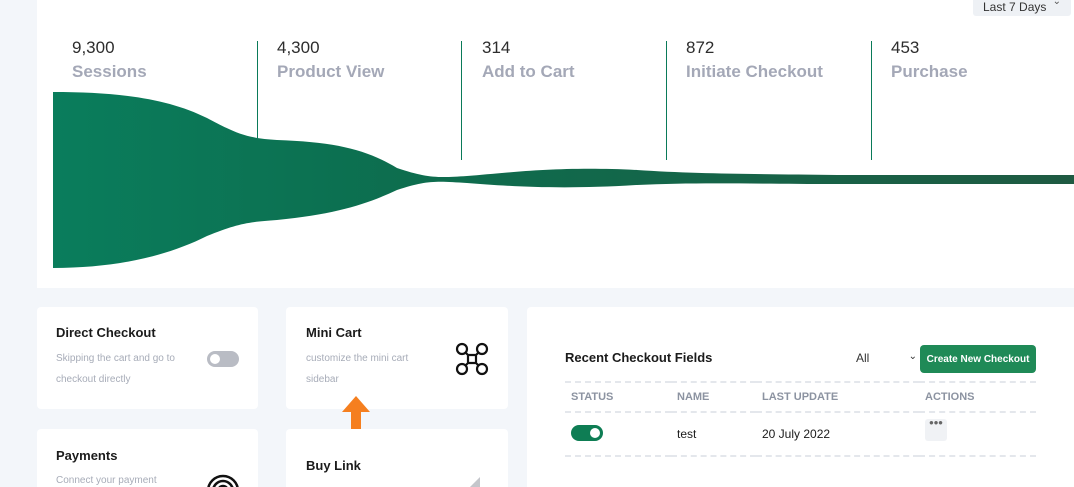  What do you see at coordinates (331, 71) in the screenshot?
I see `stage-label: Product View` at bounding box center [331, 71].